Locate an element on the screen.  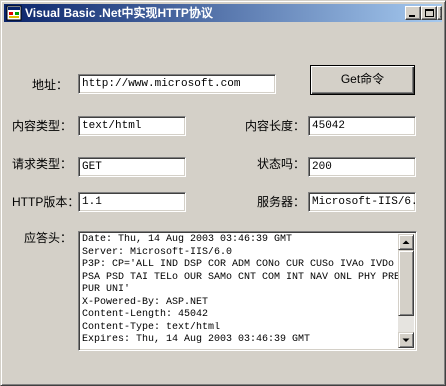
get-command-button: Get命令 is located at coordinates (362, 80).